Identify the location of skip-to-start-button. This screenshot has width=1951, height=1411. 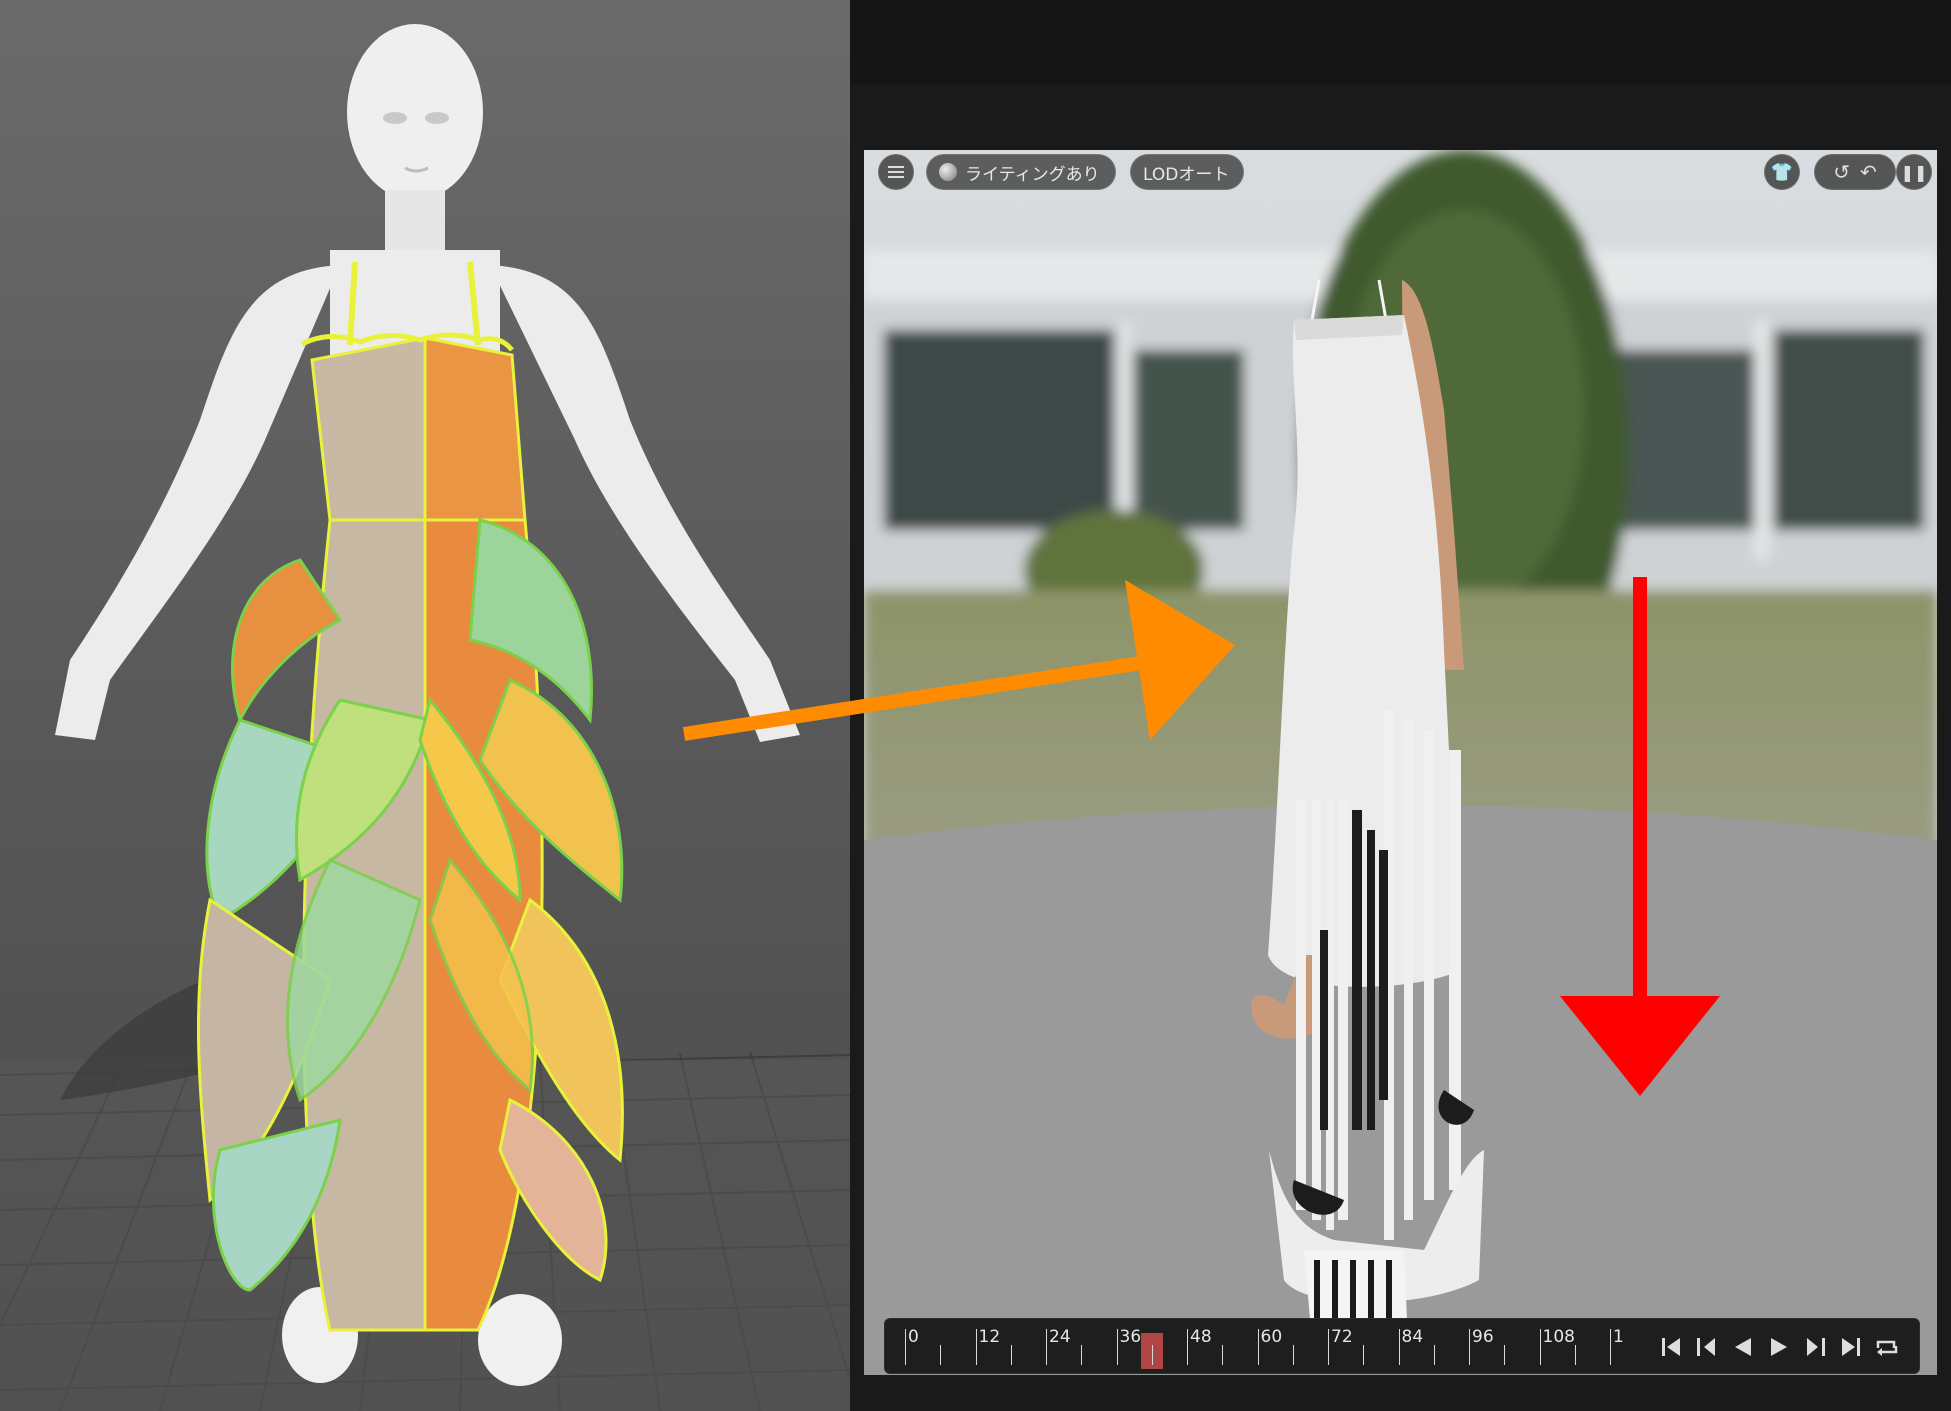
(1671, 1347).